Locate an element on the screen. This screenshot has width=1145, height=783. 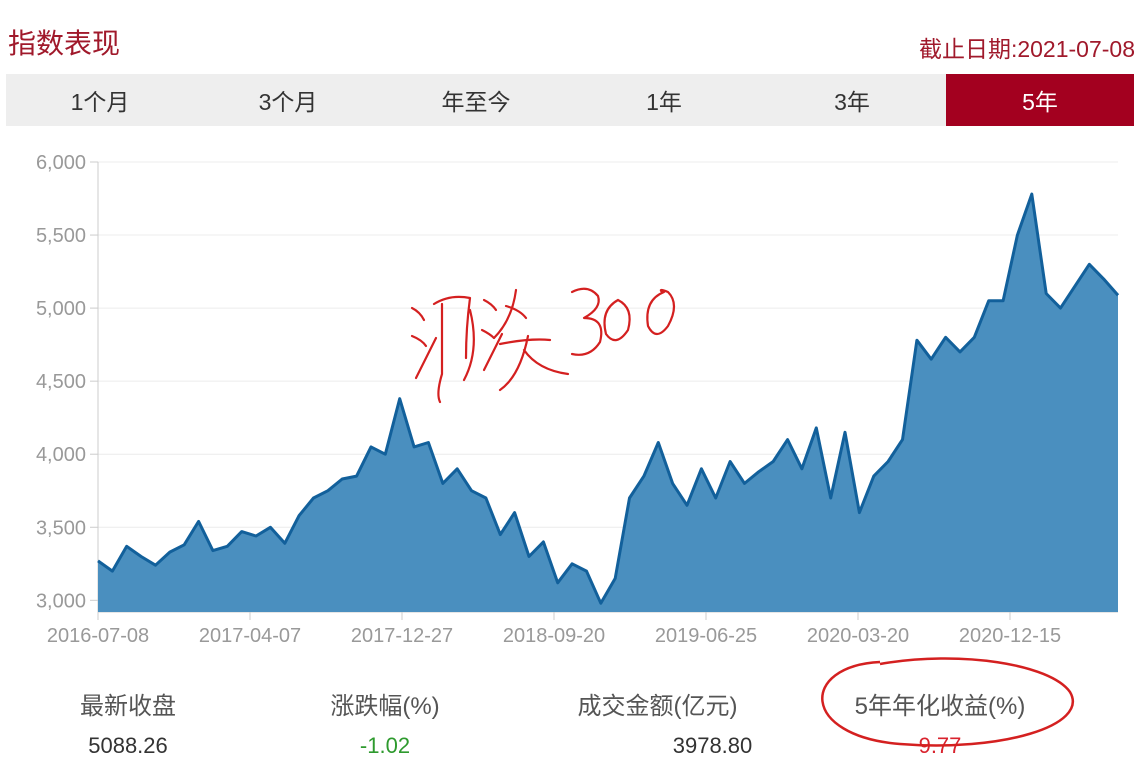
y-tick-label: 6,000 is located at coordinates (61, 163).